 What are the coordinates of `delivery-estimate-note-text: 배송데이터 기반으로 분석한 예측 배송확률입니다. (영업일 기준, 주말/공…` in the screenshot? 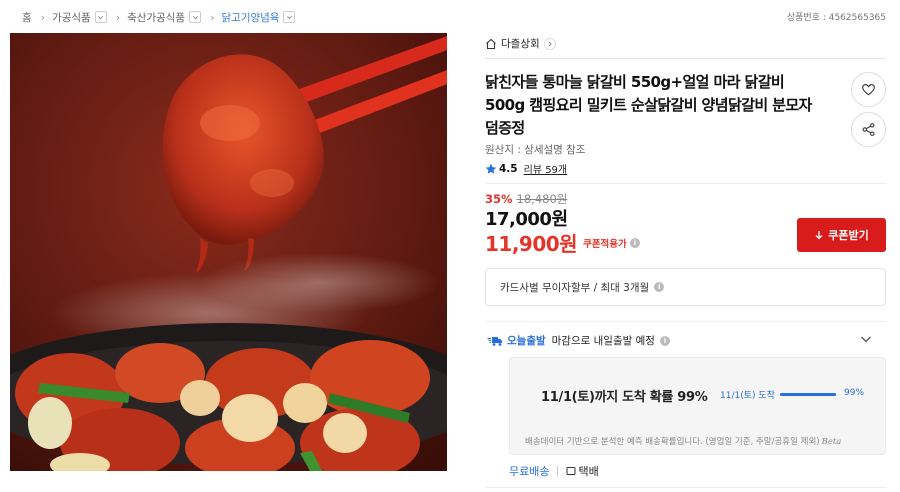 It's located at (672, 442).